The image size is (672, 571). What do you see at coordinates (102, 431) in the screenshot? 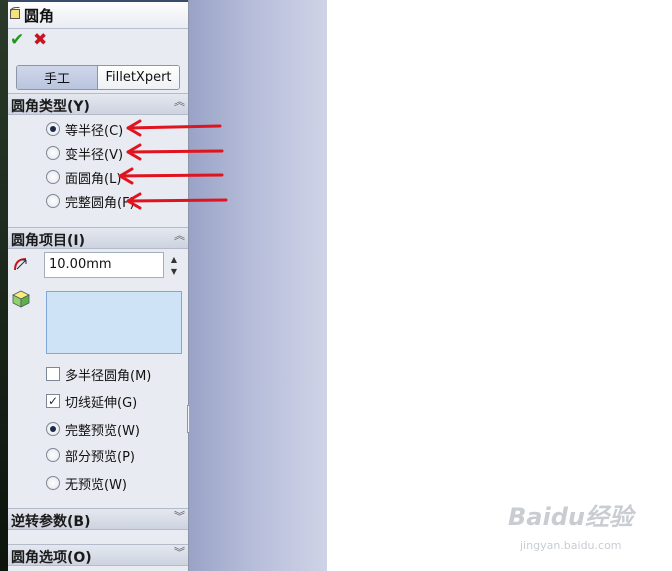
I see `full-preview-label: 完整预览(W)` at bounding box center [102, 431].